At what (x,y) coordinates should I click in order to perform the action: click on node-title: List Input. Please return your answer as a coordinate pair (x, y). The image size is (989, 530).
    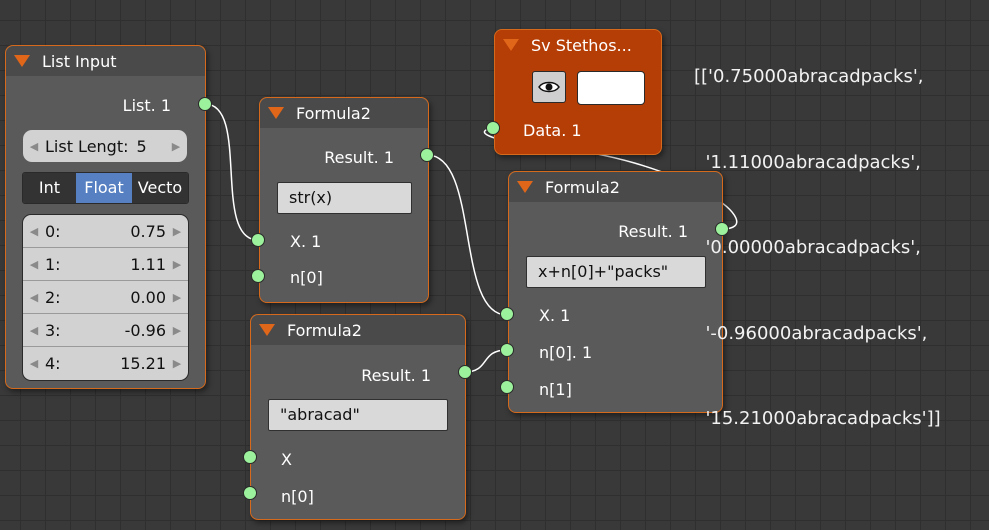
    Looking at the image, I should click on (79, 61).